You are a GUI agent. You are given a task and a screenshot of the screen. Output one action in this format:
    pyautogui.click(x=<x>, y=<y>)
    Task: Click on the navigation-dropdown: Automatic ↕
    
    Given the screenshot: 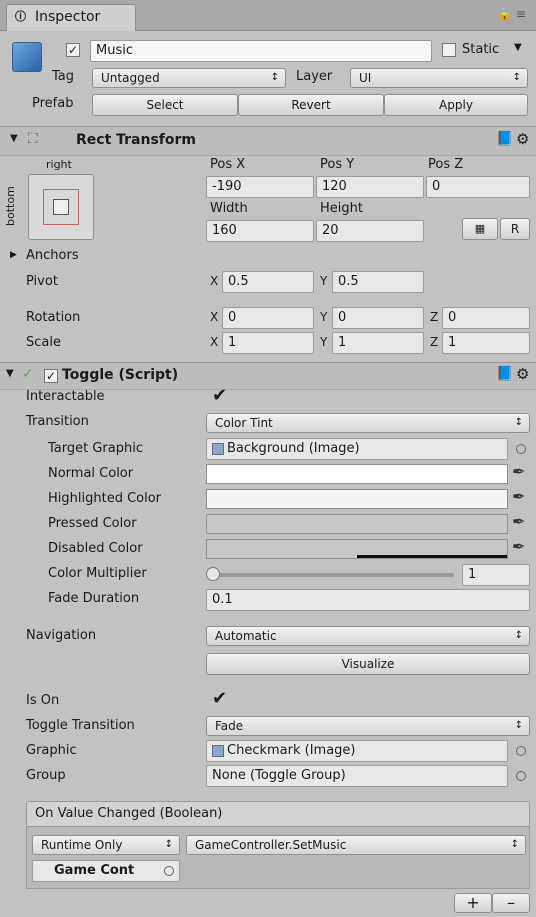 What is the action you would take?
    pyautogui.click(x=368, y=636)
    